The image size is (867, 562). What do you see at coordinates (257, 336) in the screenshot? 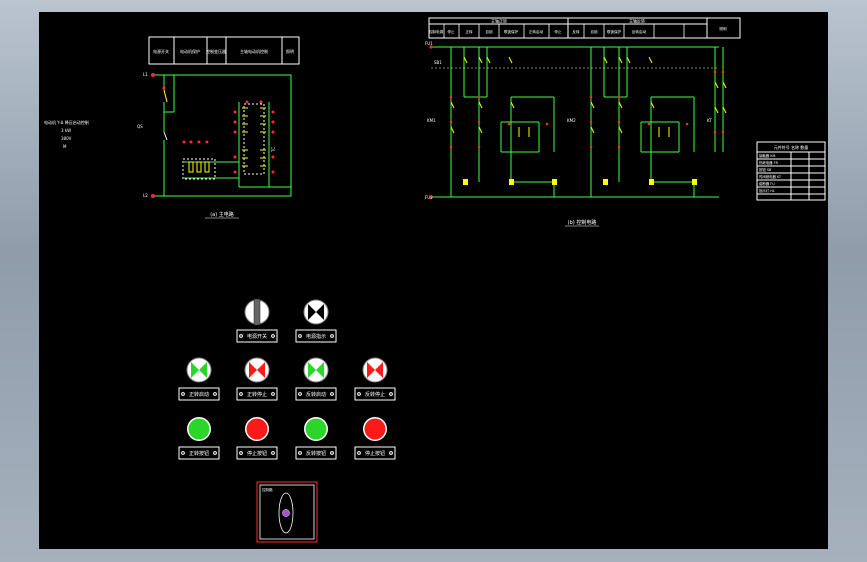
I see `panel-row1-label-0: 电源开关` at bounding box center [257, 336].